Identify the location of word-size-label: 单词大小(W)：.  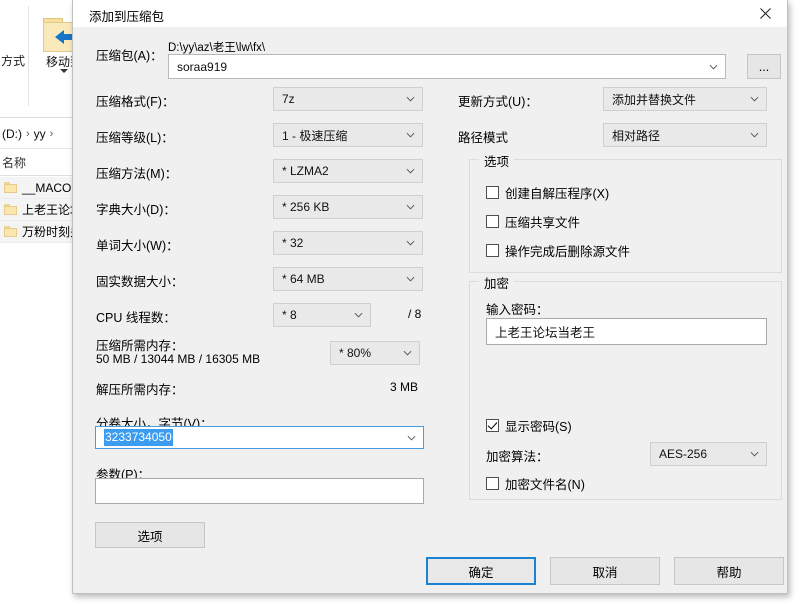
(137, 246).